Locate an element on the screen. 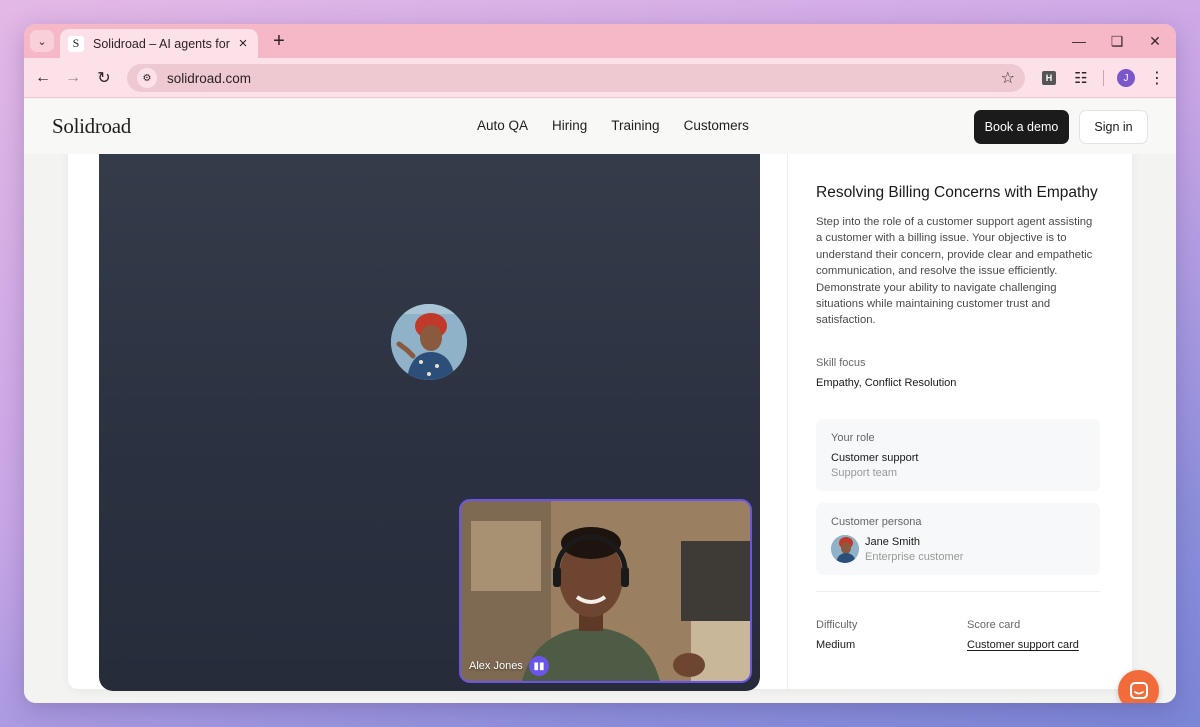 This screenshot has width=1200, height=727. favicon-icon: S is located at coordinates (76, 43).